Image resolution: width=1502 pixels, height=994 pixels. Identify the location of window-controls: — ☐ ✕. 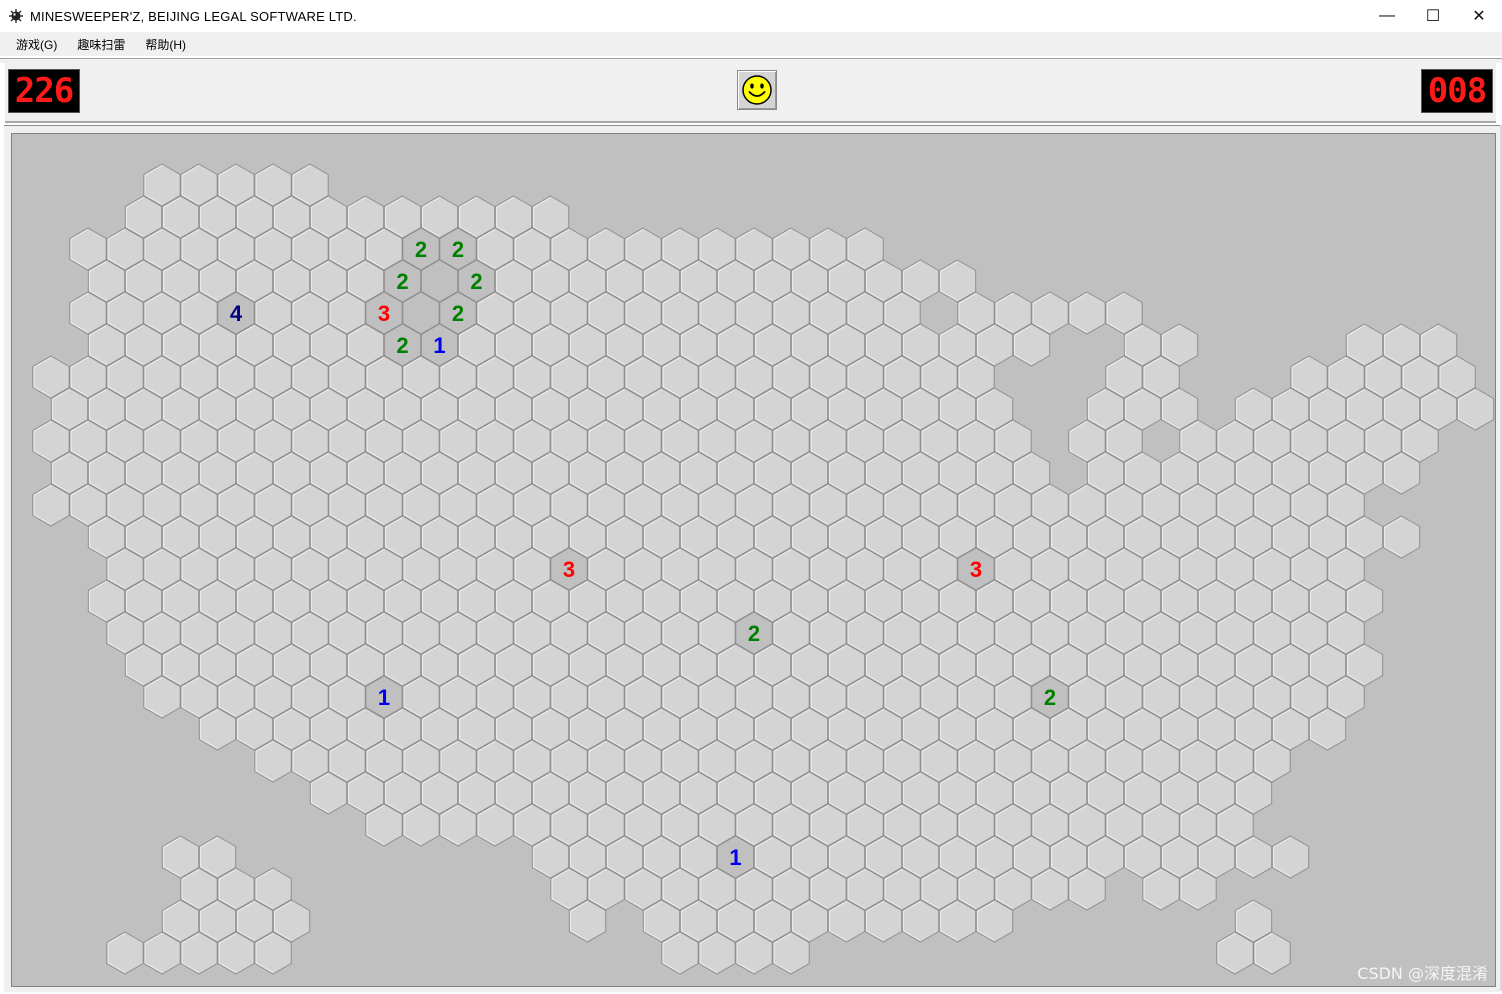
(1433, 16).